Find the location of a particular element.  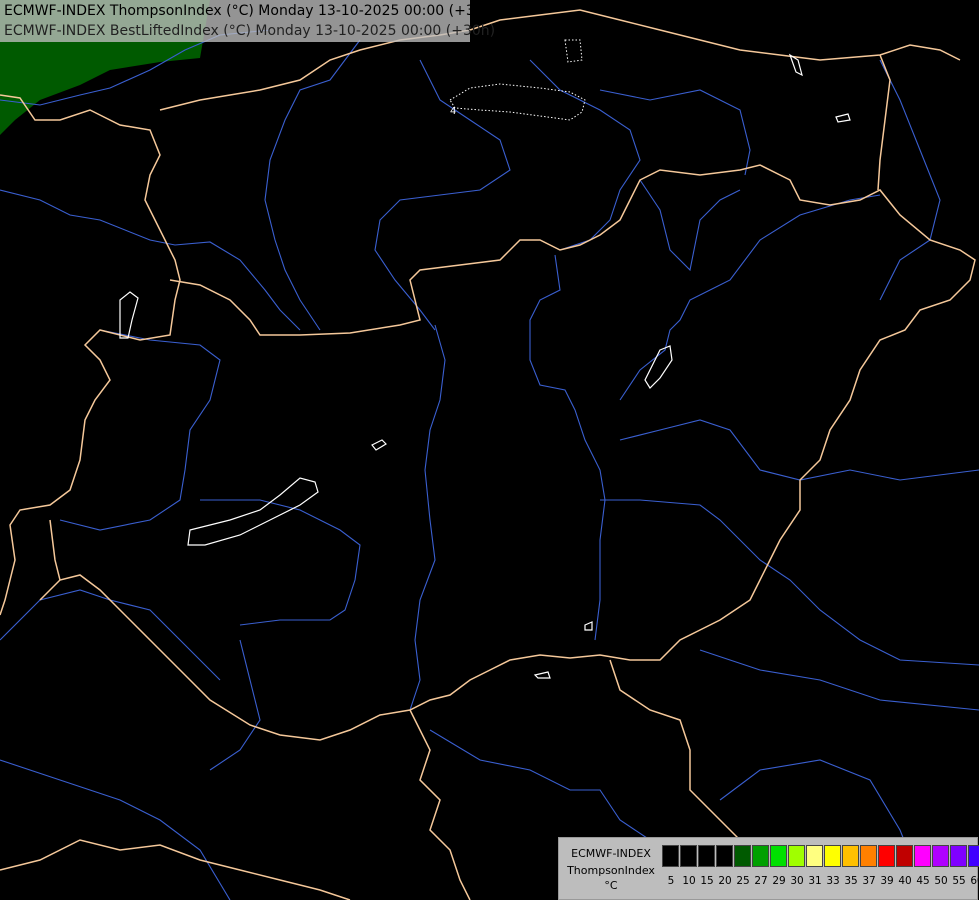

legend-tick-label: 31 is located at coordinates (815, 881).